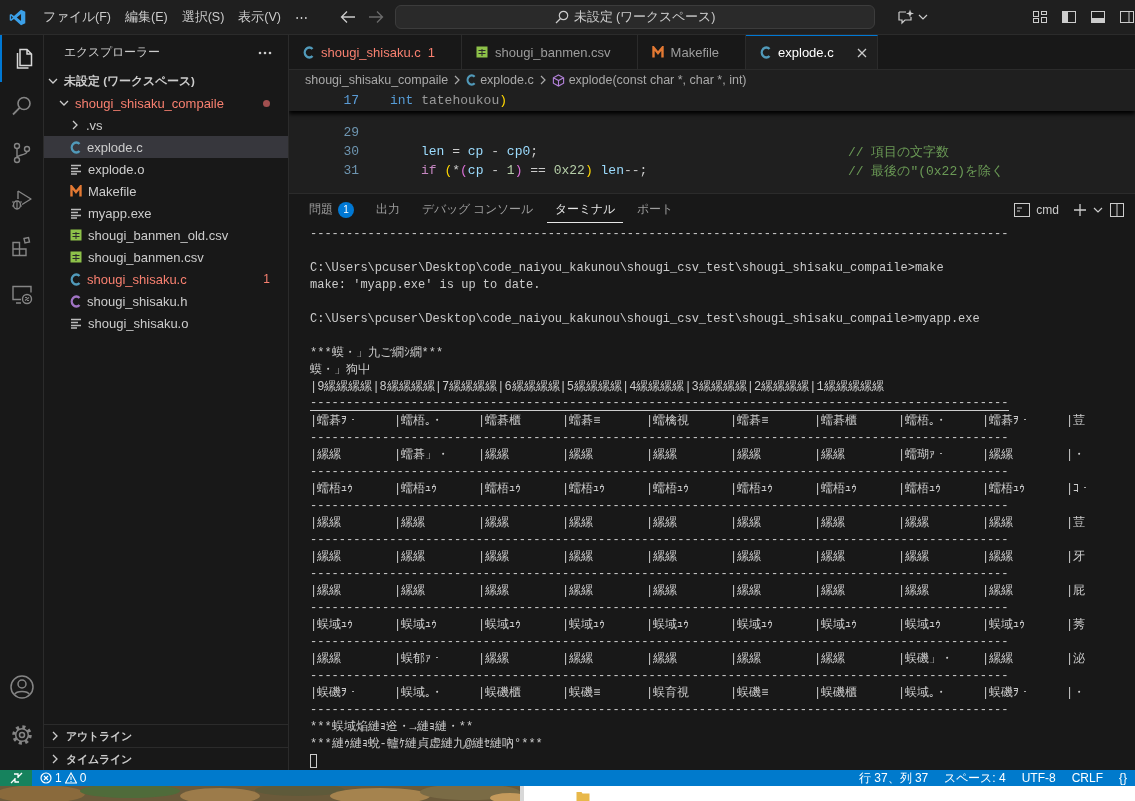 This screenshot has width=1135, height=801. Describe the element at coordinates (166, 279) in the screenshot. I see `file-item: shougi_shisaku.c 1` at that location.